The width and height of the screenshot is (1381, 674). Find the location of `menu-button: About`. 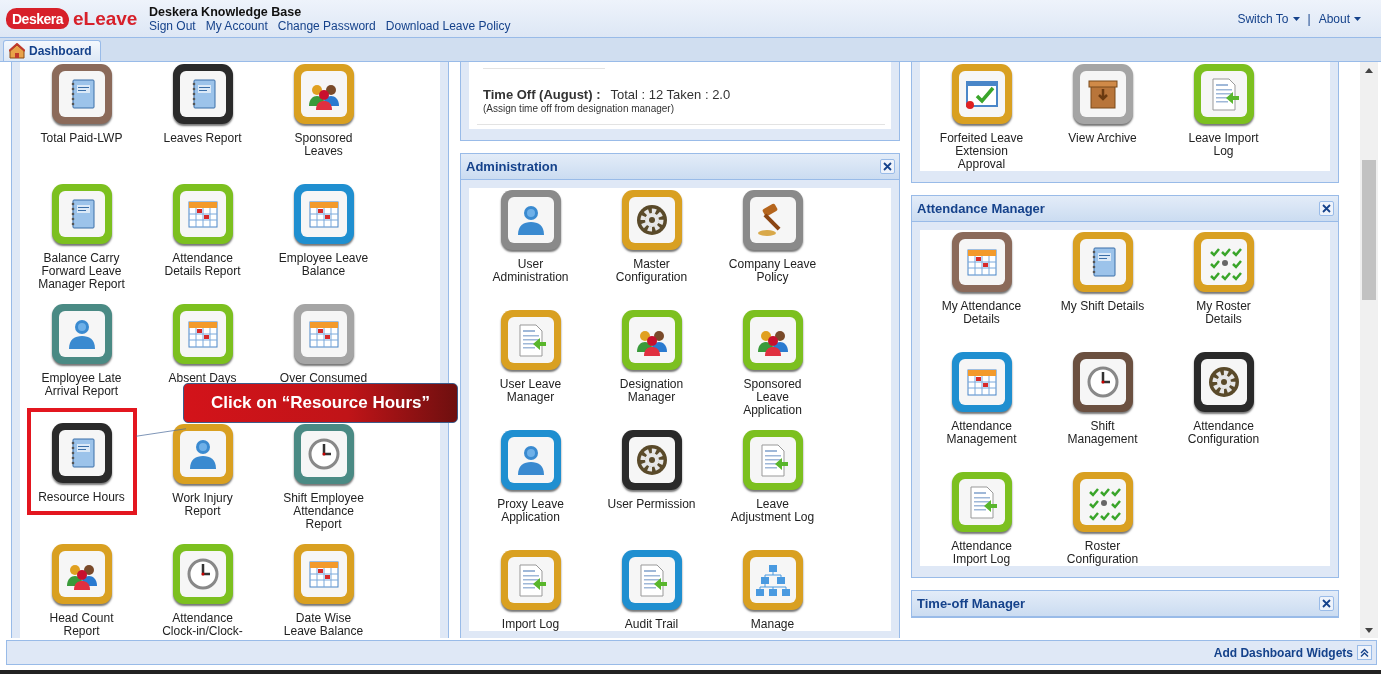

menu-button: About is located at coordinates (1339, 18).